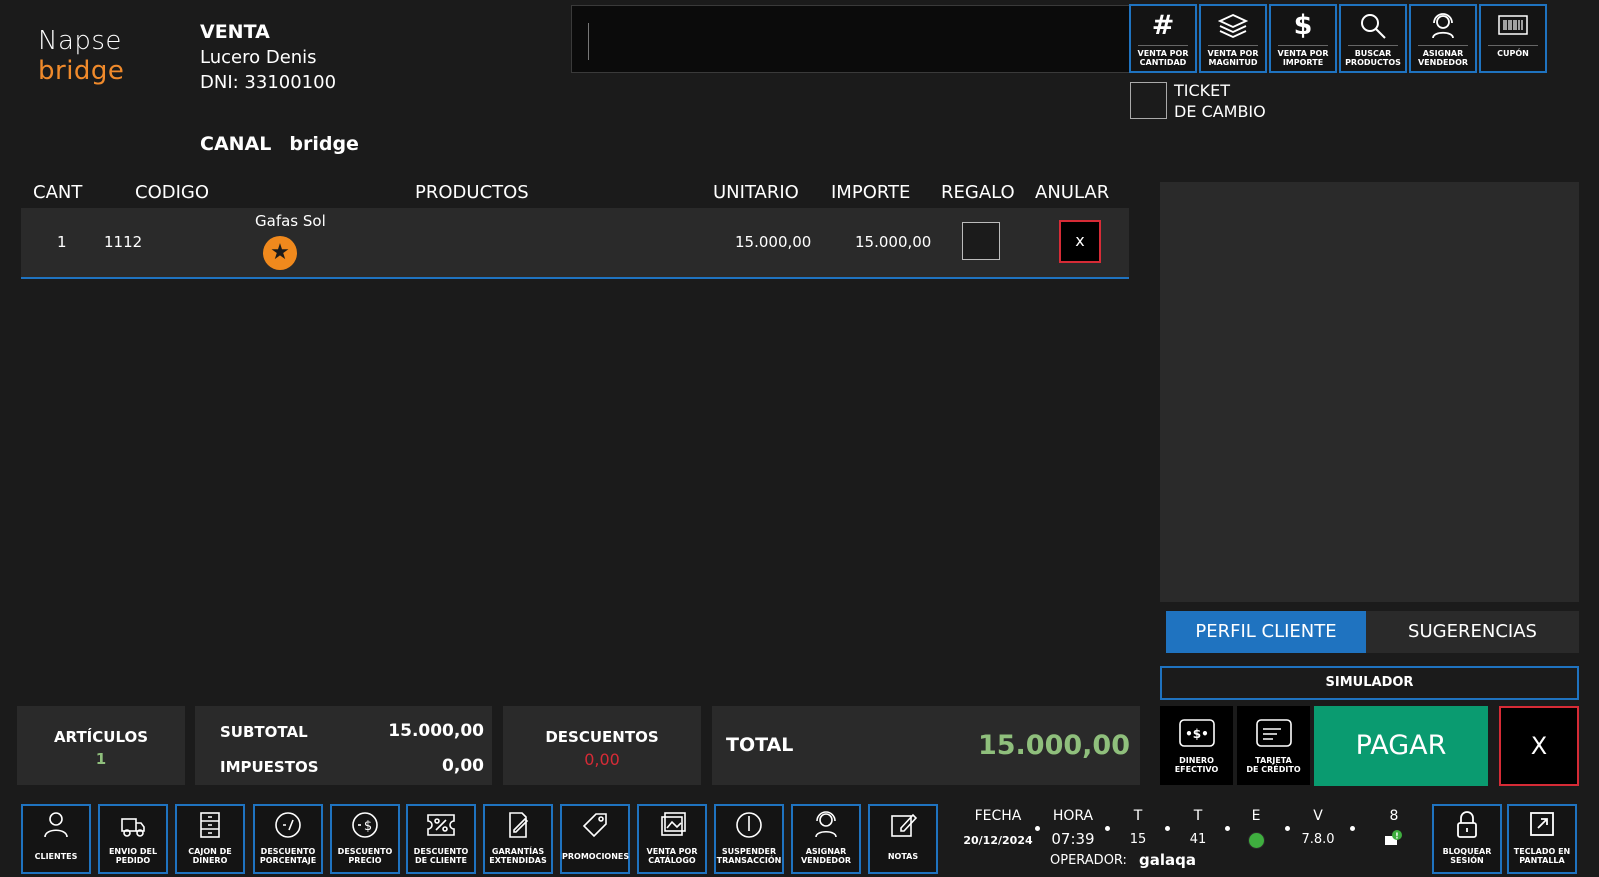 Image resolution: width=1599 pixels, height=877 pixels. What do you see at coordinates (926, 745) in the screenshot?
I see `total-box: TOTAL 15.000,00` at bounding box center [926, 745].